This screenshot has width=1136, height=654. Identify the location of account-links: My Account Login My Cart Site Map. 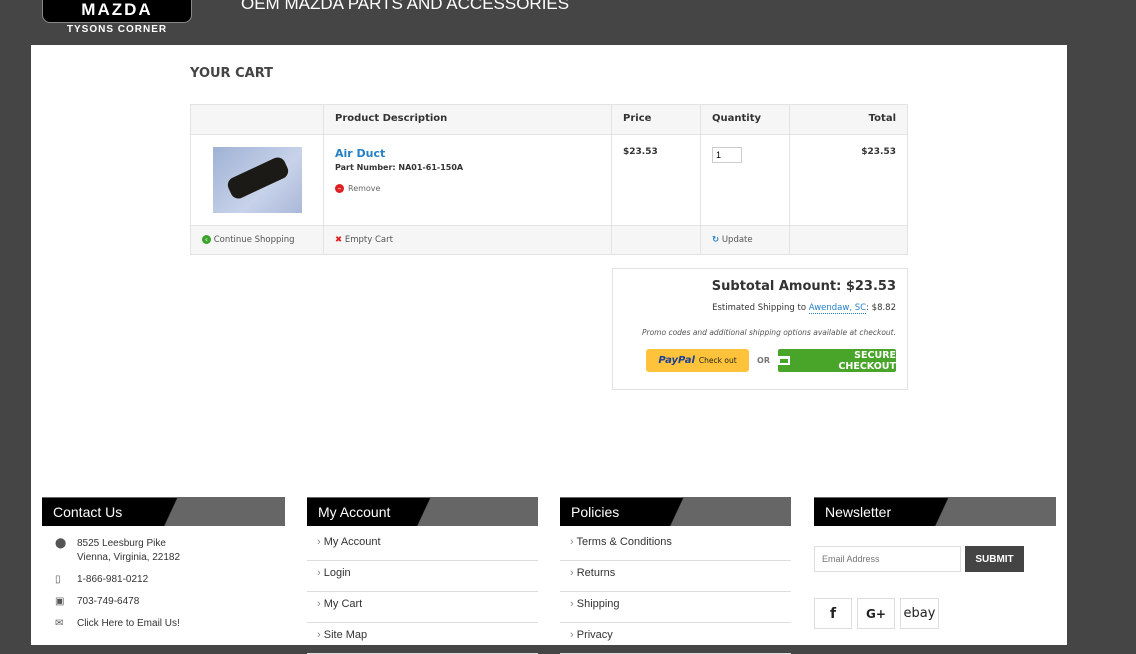
(422, 592).